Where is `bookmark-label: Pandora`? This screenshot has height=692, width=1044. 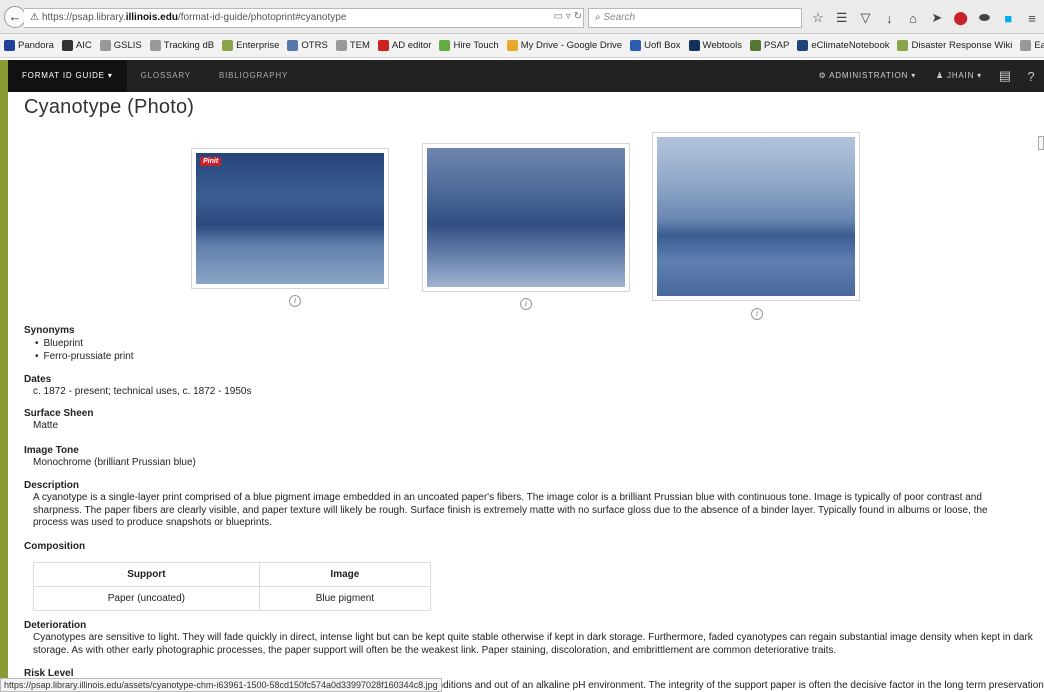 bookmark-label: Pandora is located at coordinates (36, 45).